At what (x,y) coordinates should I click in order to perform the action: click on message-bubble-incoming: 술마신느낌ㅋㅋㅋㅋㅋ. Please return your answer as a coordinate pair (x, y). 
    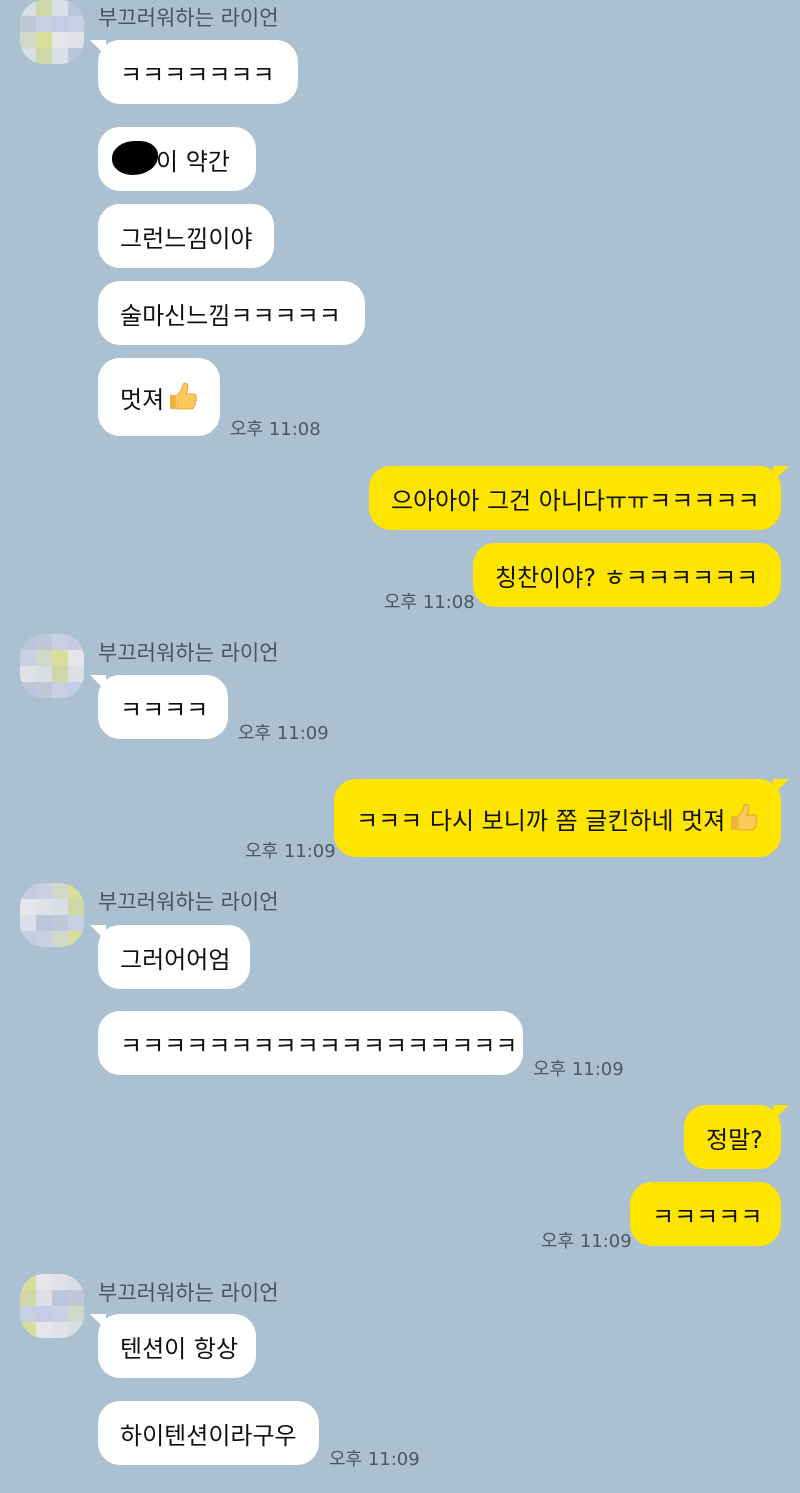
    Looking at the image, I should click on (231, 313).